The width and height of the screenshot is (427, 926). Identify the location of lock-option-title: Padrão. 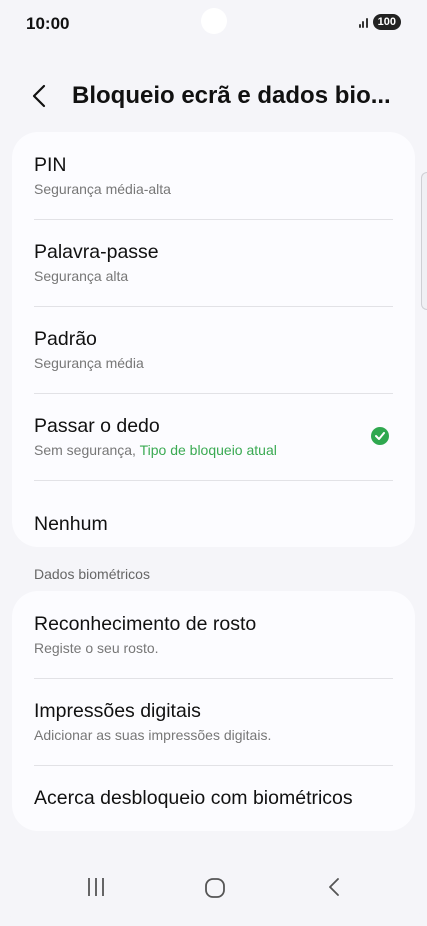
(65, 339).